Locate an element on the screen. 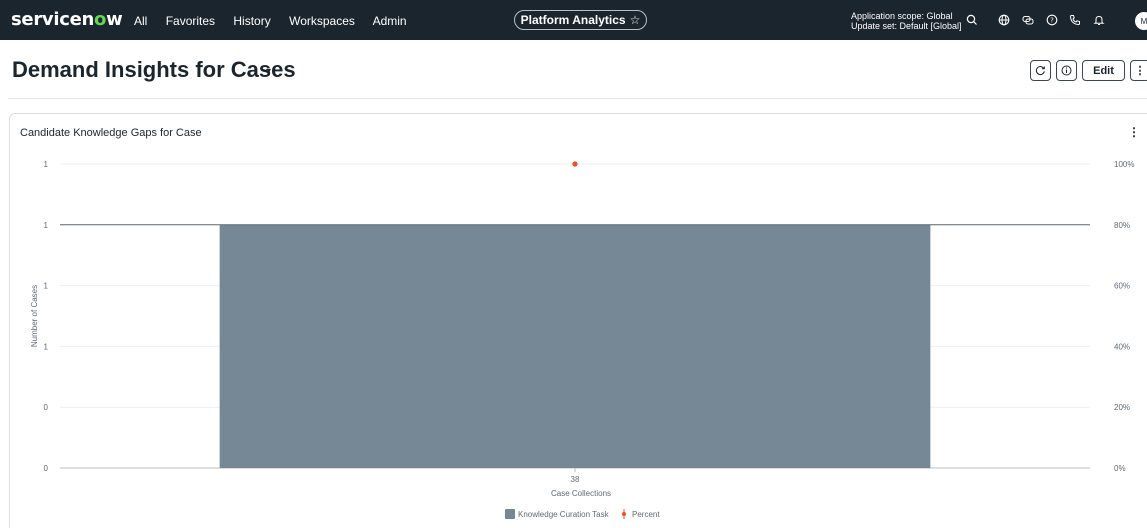 The image size is (1147, 528). y2-tick-label: 80% is located at coordinates (1122, 225).